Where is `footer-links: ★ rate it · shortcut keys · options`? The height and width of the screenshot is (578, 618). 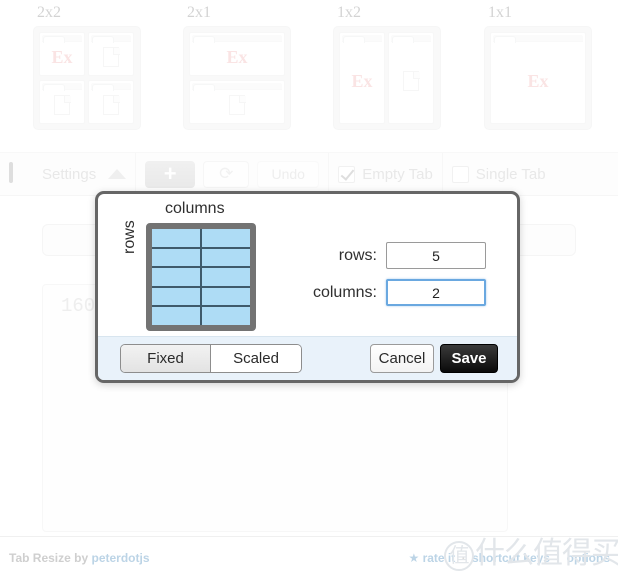
footer-links: ★ rate it · shortcut keys · options is located at coordinates (509, 558).